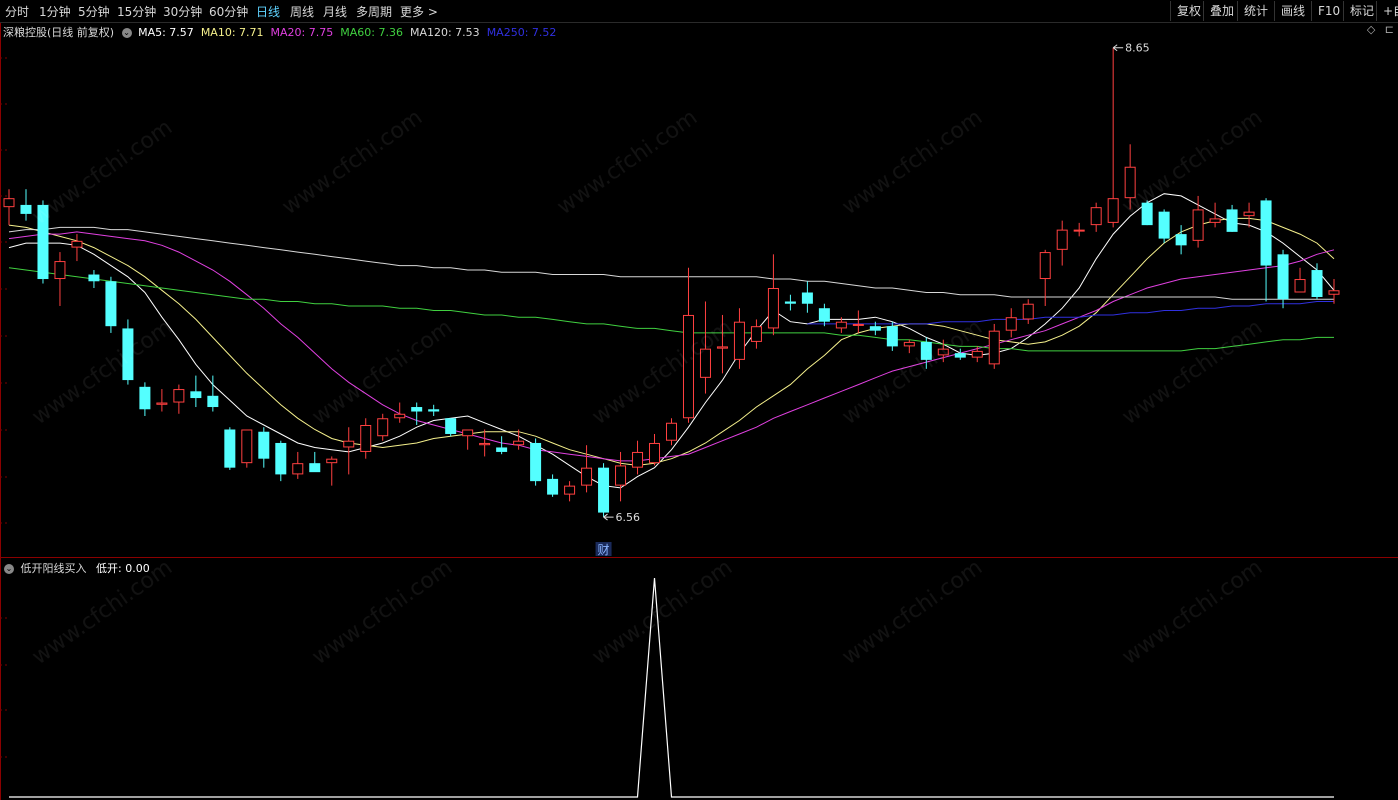  What do you see at coordinates (123, 568) in the screenshot?
I see `indicator-value: 低开: 0.00` at bounding box center [123, 568].